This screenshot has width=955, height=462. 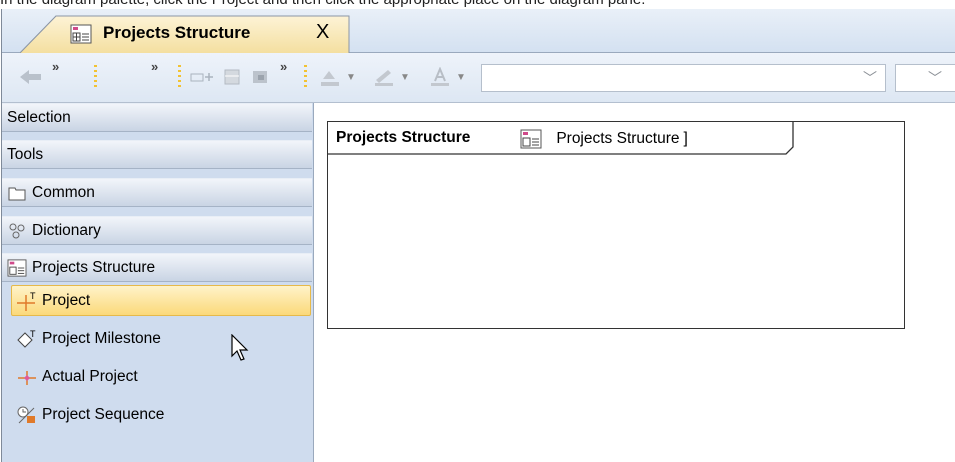 What do you see at coordinates (322, 32) in the screenshot?
I see `close-icon: X` at bounding box center [322, 32].